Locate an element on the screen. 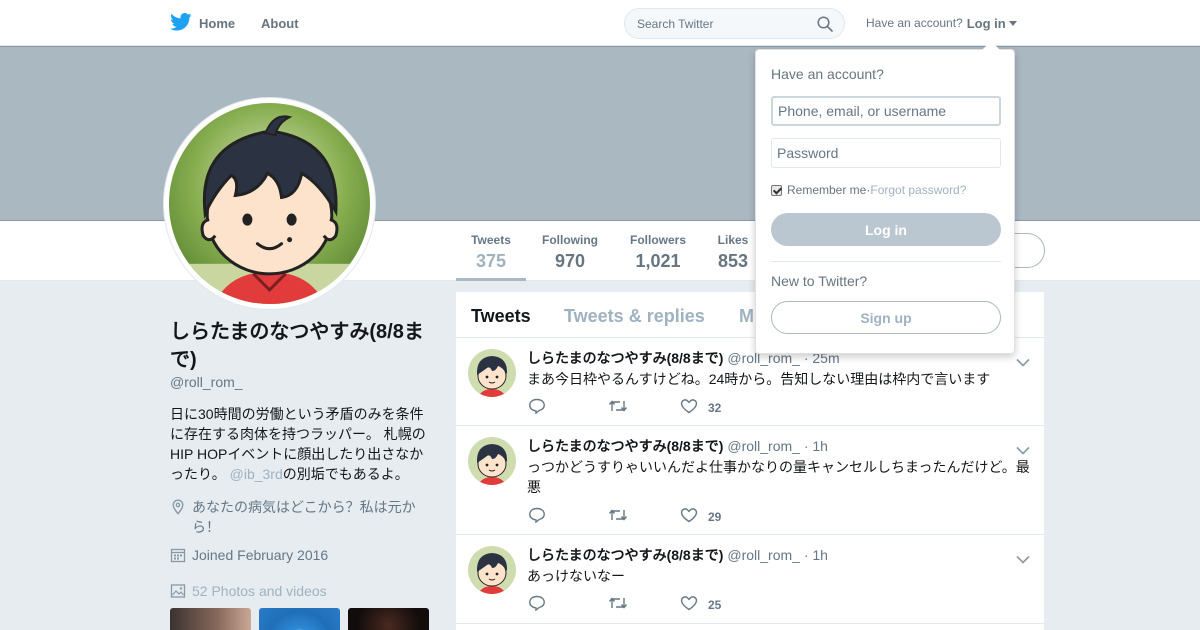  tweet-text: っつかどうすりゃいいんだよ仕事かなりの量キャンセルしちまったんだけど。最悪 is located at coordinates (778, 477).